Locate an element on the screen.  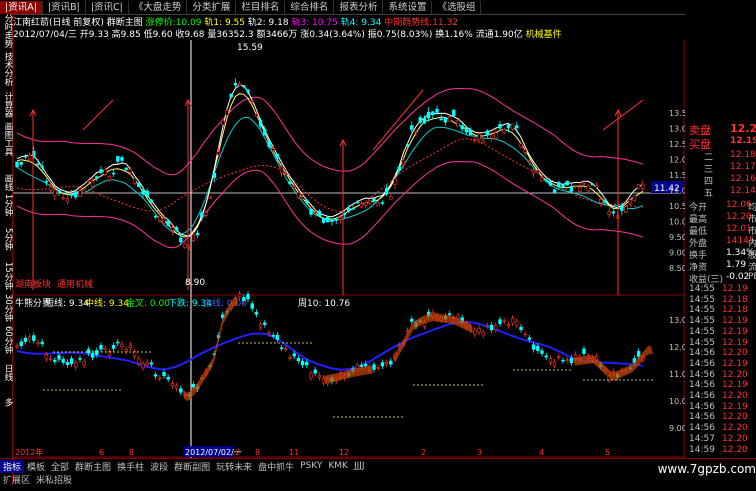
left-tab-5: 1分钟 is located at coordinates (6, 205).